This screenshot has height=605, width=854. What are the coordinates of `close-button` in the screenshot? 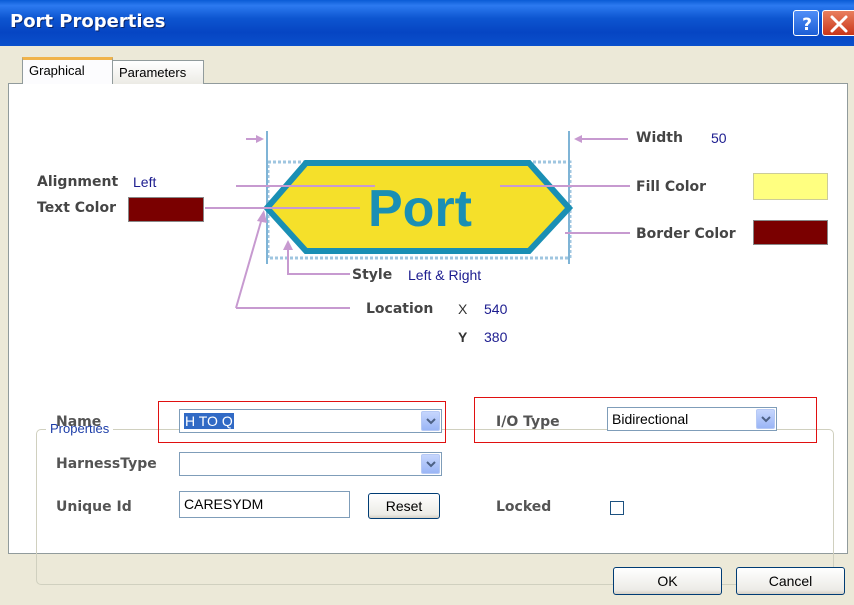 It's located at (838, 23).